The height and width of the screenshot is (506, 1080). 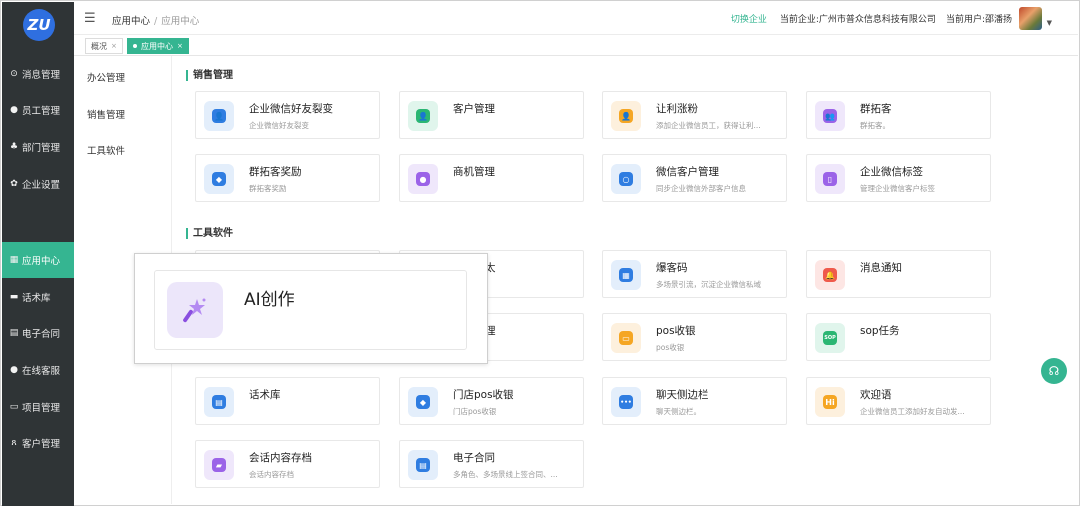 What do you see at coordinates (41, 75) in the screenshot?
I see `sidebar-item-label: 消息管理` at bounding box center [41, 75].